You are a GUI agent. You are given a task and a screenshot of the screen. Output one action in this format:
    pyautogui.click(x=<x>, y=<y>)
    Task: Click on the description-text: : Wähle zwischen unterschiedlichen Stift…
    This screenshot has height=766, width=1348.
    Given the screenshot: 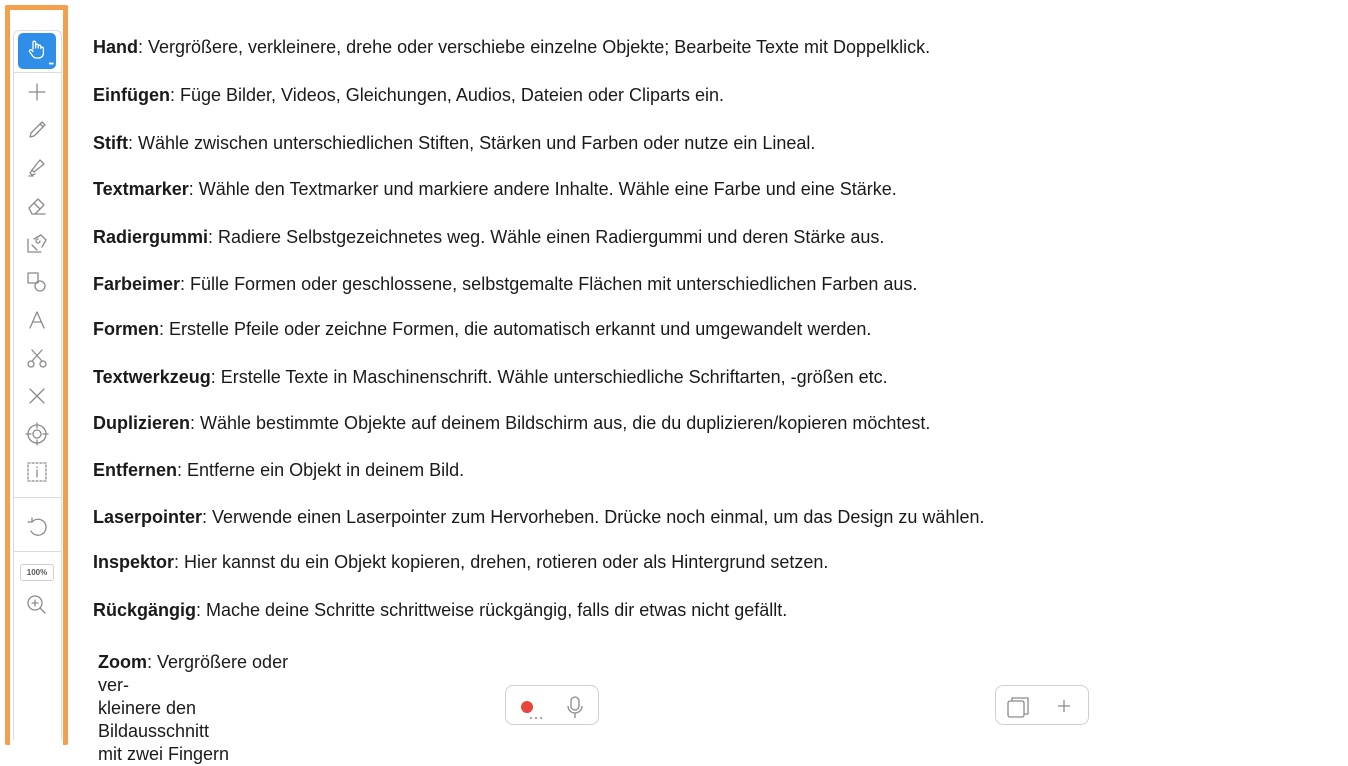 What is the action you would take?
    pyautogui.click(x=472, y=143)
    